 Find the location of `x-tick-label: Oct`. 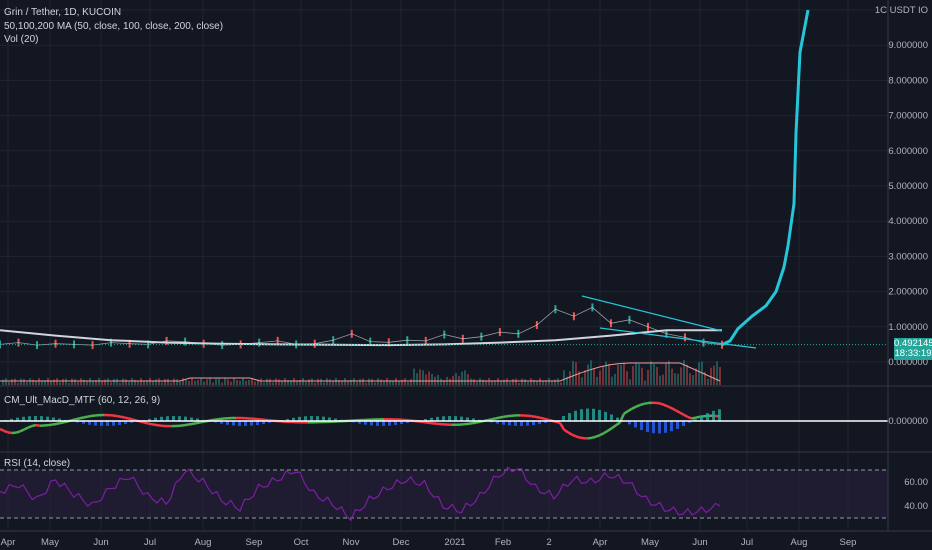

x-tick-label: Oct is located at coordinates (301, 542).